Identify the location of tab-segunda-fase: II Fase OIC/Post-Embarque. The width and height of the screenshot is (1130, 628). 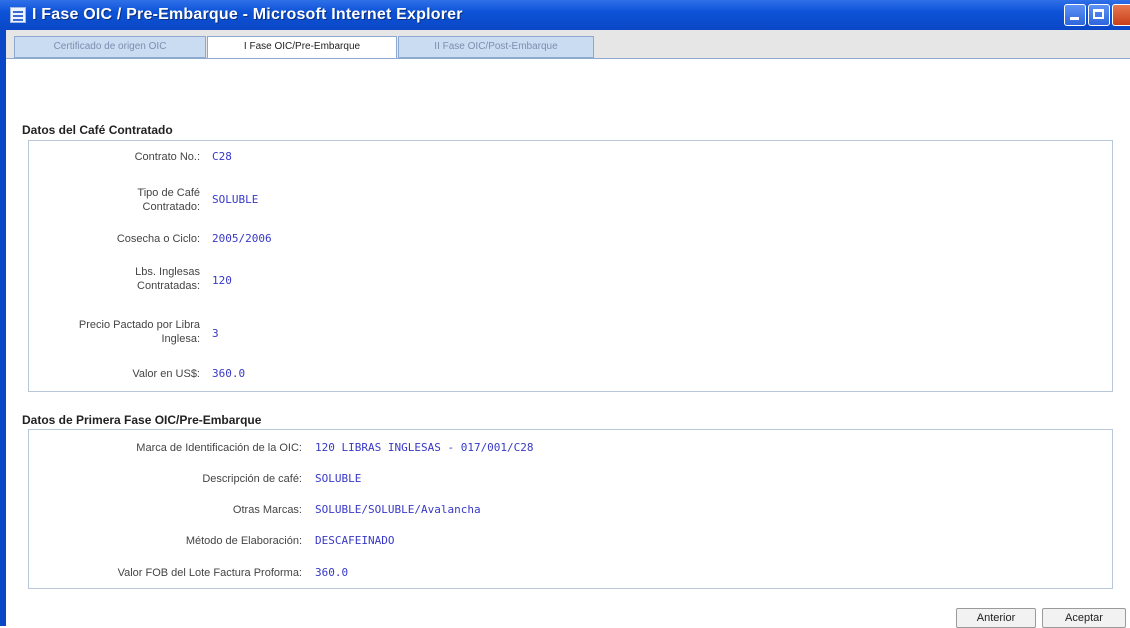
(496, 47).